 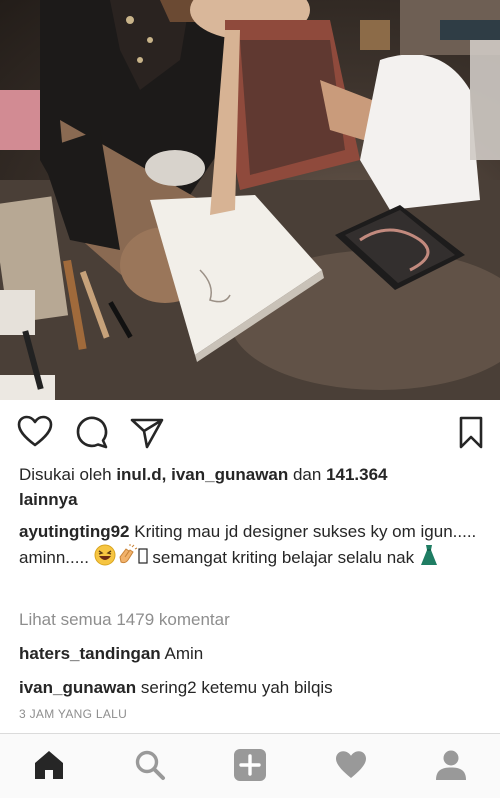 What do you see at coordinates (77, 687) in the screenshot?
I see `comment-username: ivan_gunawan` at bounding box center [77, 687].